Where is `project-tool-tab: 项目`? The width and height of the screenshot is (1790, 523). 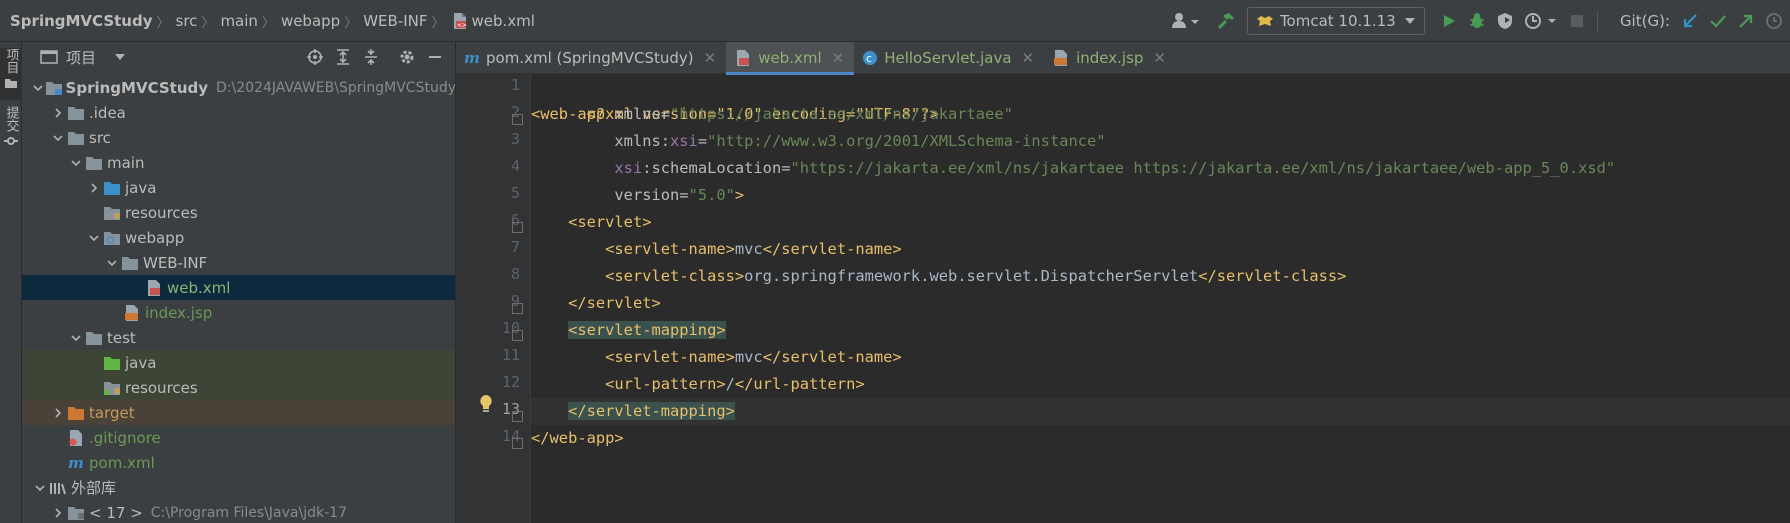 project-tool-tab: 项目 is located at coordinates (11, 74).